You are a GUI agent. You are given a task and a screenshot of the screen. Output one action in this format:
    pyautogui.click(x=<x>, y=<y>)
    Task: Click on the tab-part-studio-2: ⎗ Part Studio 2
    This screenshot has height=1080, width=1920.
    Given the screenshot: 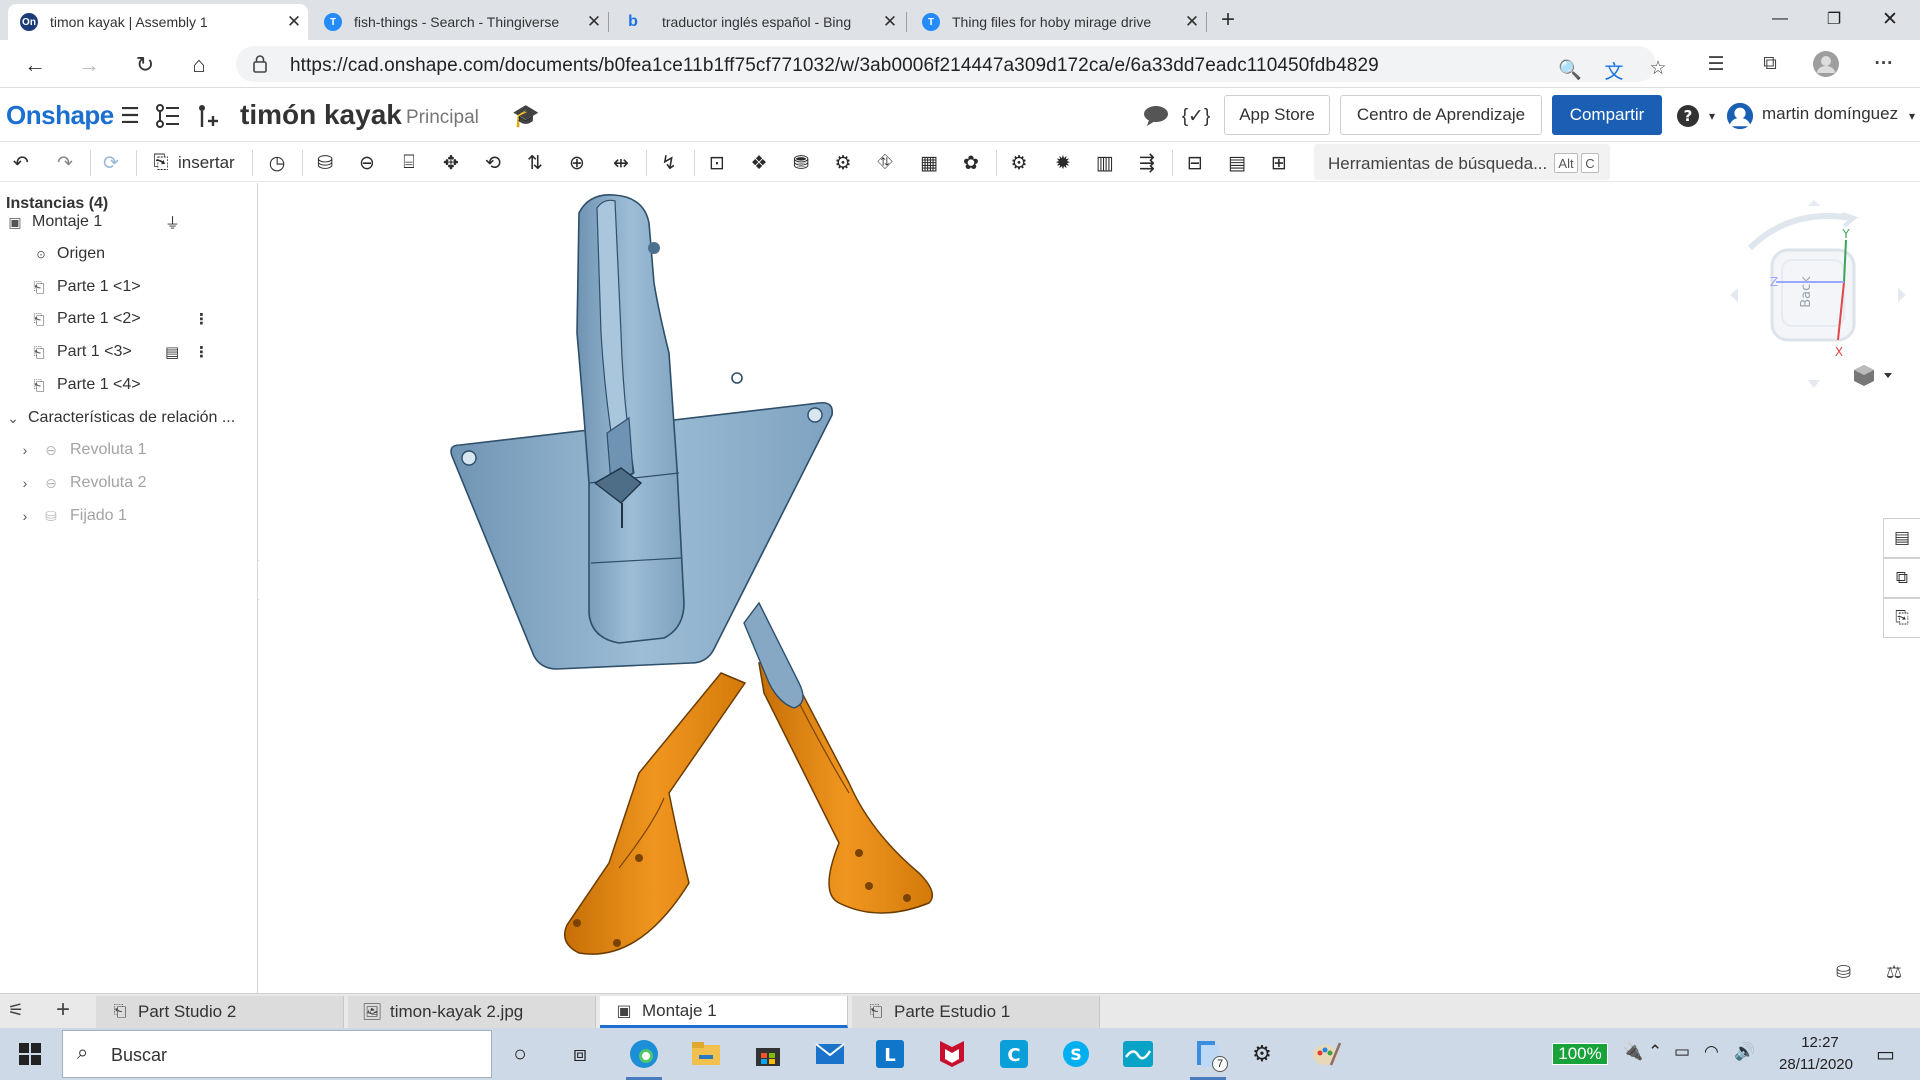 What is the action you would take?
    pyautogui.click(x=220, y=1012)
    